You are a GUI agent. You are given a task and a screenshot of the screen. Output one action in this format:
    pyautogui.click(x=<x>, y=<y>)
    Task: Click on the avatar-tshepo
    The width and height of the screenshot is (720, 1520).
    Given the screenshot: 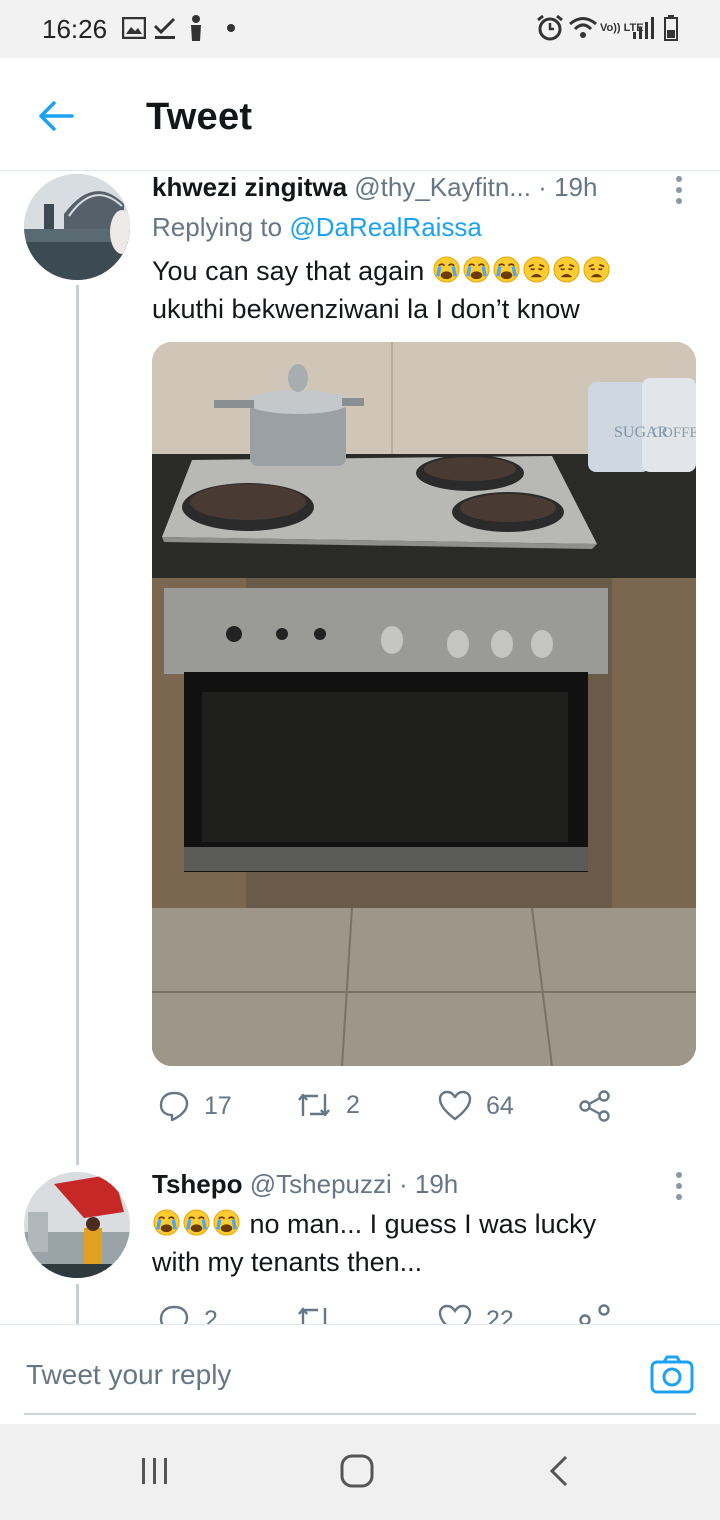 What is the action you would take?
    pyautogui.click(x=77, y=1225)
    